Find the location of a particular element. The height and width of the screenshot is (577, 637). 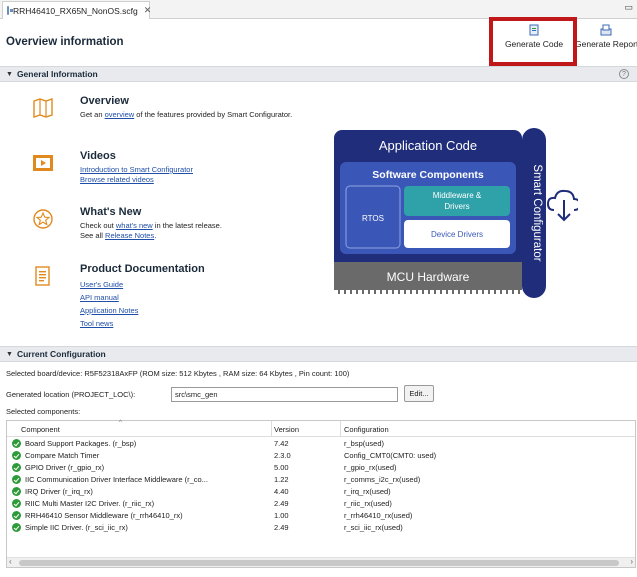

star-badge-icon is located at coordinates (43, 219).